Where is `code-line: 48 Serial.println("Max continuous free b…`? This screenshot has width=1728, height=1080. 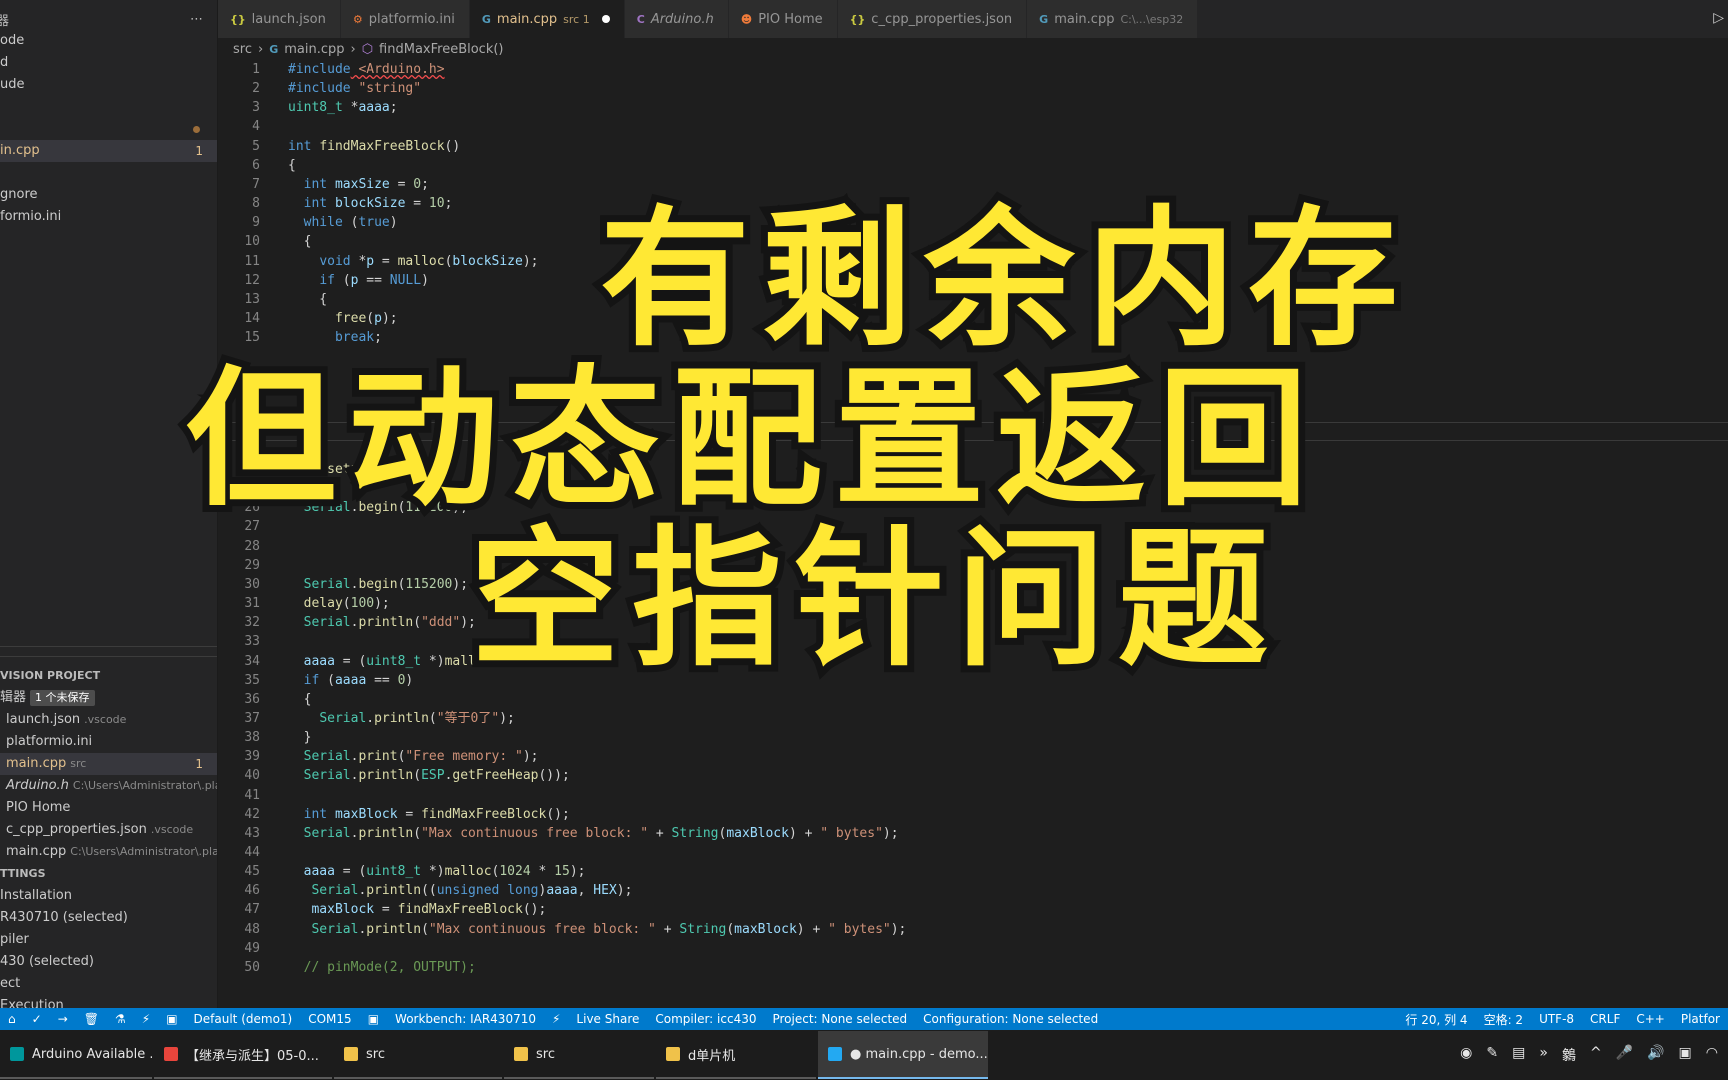
code-line: 48 Serial.println("Max continuous free b… is located at coordinates (562, 929).